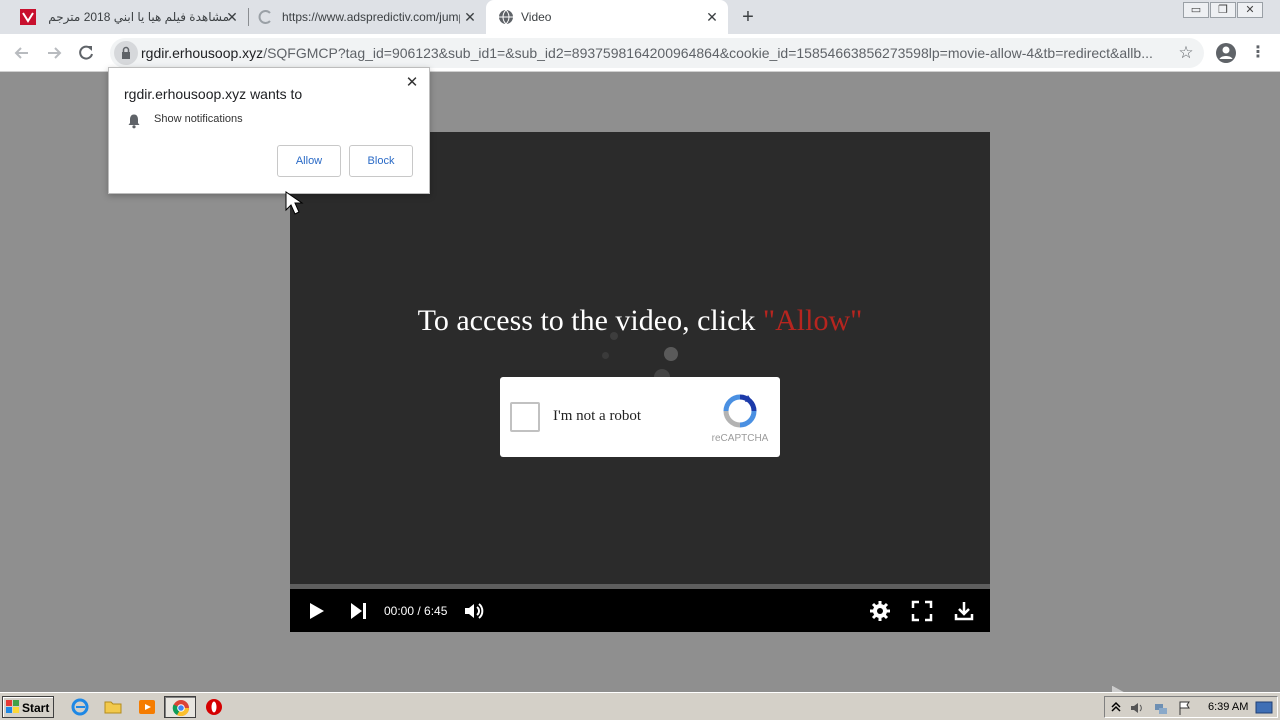 This screenshot has width=1280, height=720. I want to click on reload-icon, so click(86, 52).